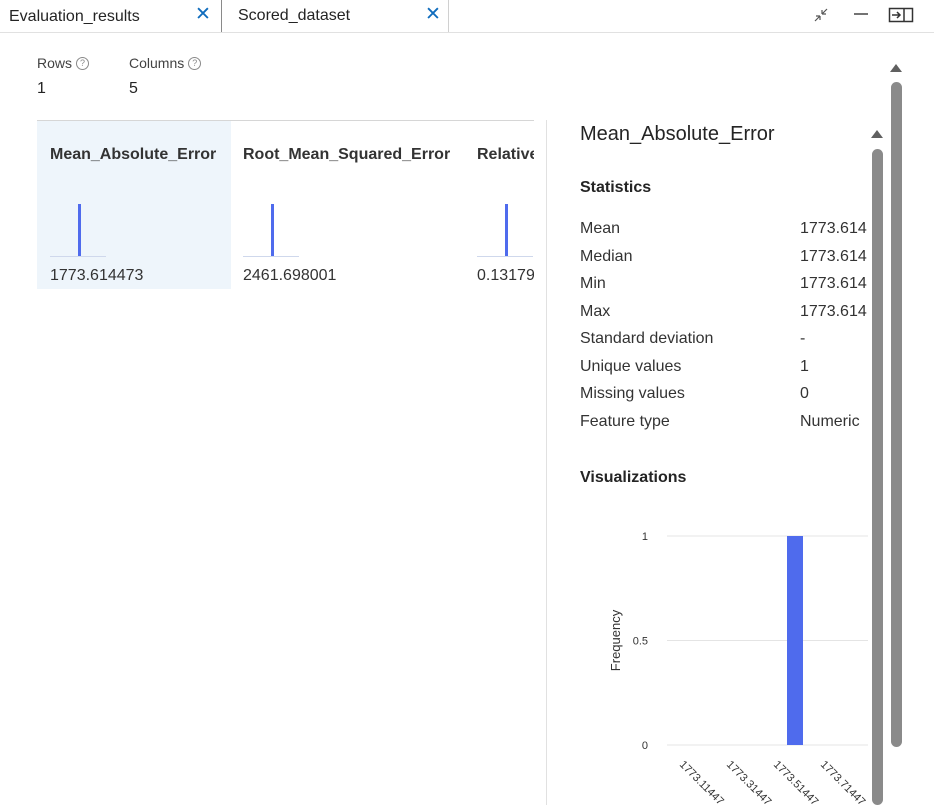 Image resolution: width=934 pixels, height=805 pixels. Describe the element at coordinates (625, 421) in the screenshot. I see `stat-label: Feature type` at that location.